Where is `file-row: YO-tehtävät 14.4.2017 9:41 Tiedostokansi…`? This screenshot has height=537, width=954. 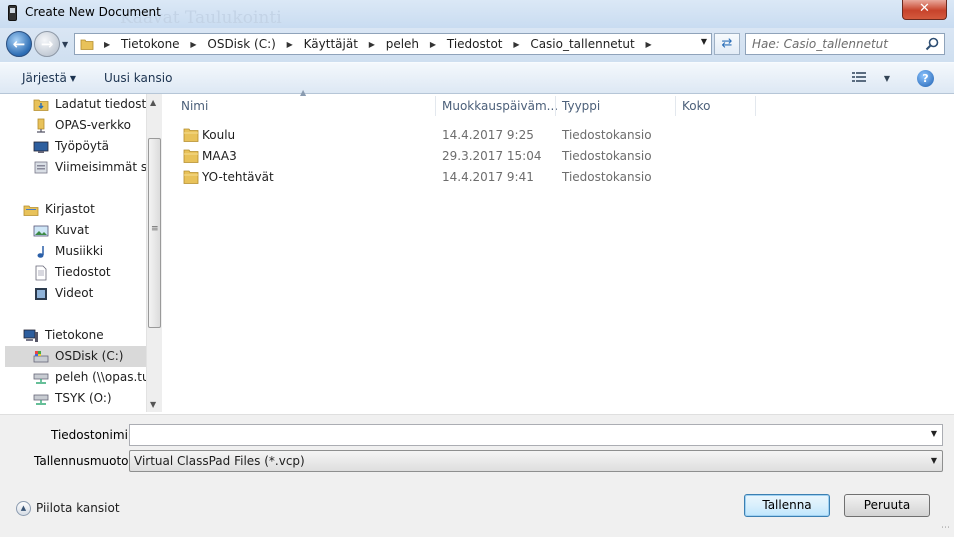 file-row: YO-tehtävät 14.4.2017 9:41 Tiedostokansi… is located at coordinates (470, 177).